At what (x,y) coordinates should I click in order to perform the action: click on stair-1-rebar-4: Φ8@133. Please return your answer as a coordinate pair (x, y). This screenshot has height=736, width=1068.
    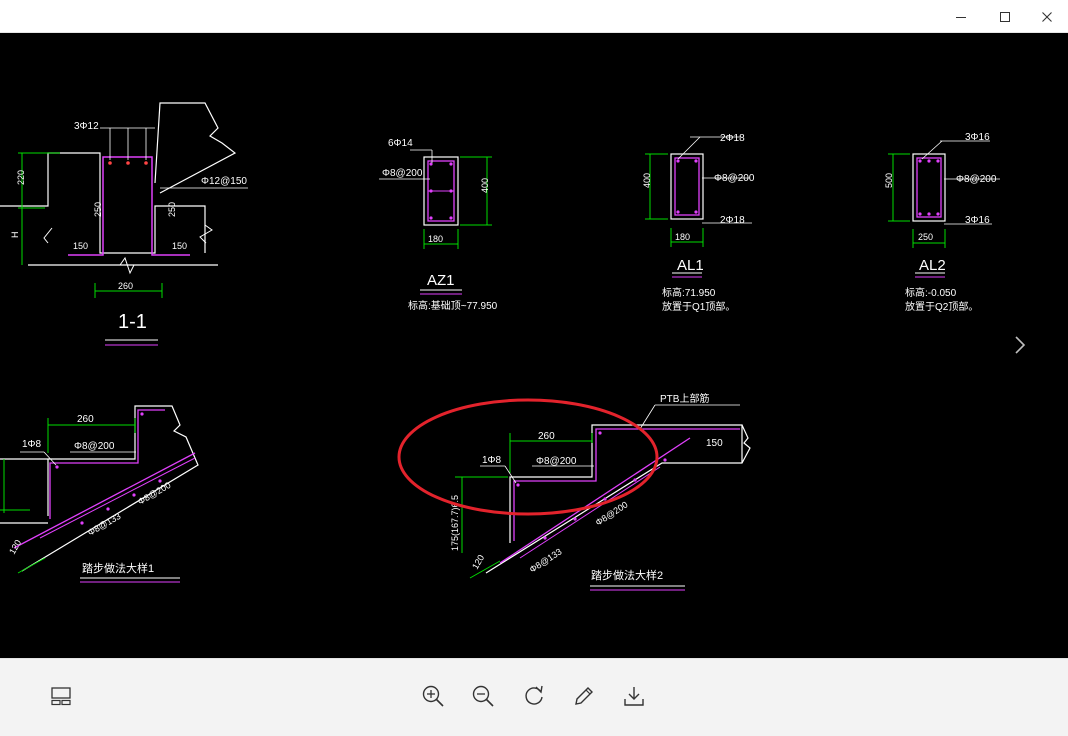
    Looking at the image, I should click on (104, 524).